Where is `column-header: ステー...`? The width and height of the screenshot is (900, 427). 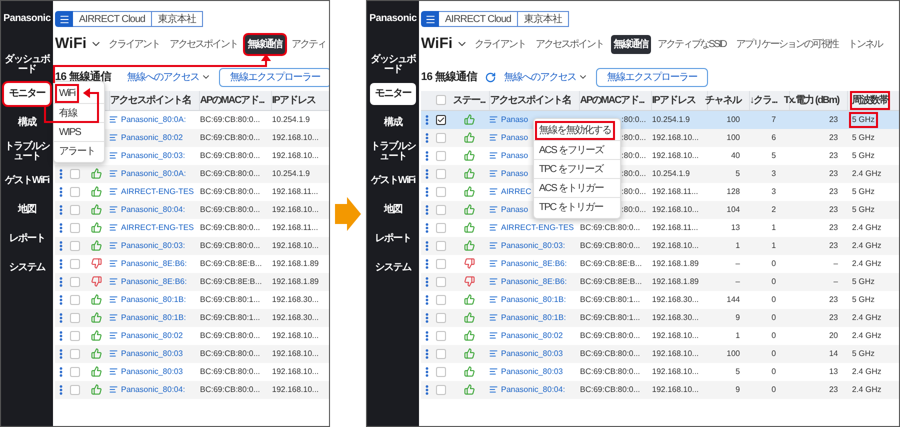
column-header: ステー... is located at coordinates (469, 100).